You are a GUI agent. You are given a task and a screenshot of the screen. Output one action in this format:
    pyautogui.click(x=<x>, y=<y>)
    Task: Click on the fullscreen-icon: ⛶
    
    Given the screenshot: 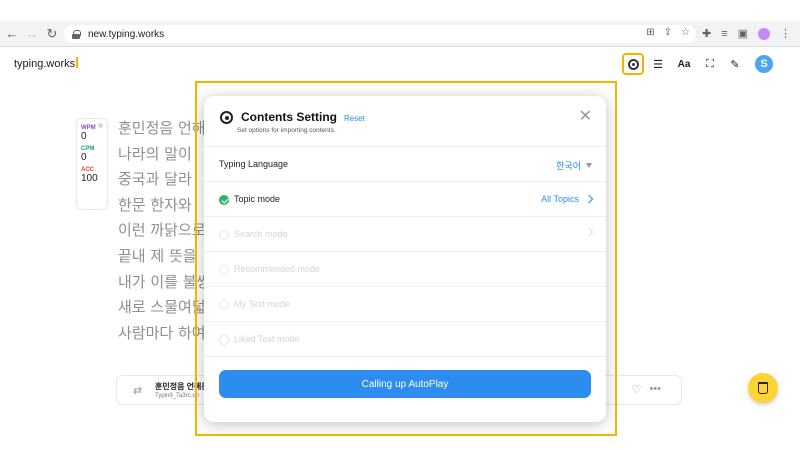 What is the action you would take?
    pyautogui.click(x=710, y=63)
    